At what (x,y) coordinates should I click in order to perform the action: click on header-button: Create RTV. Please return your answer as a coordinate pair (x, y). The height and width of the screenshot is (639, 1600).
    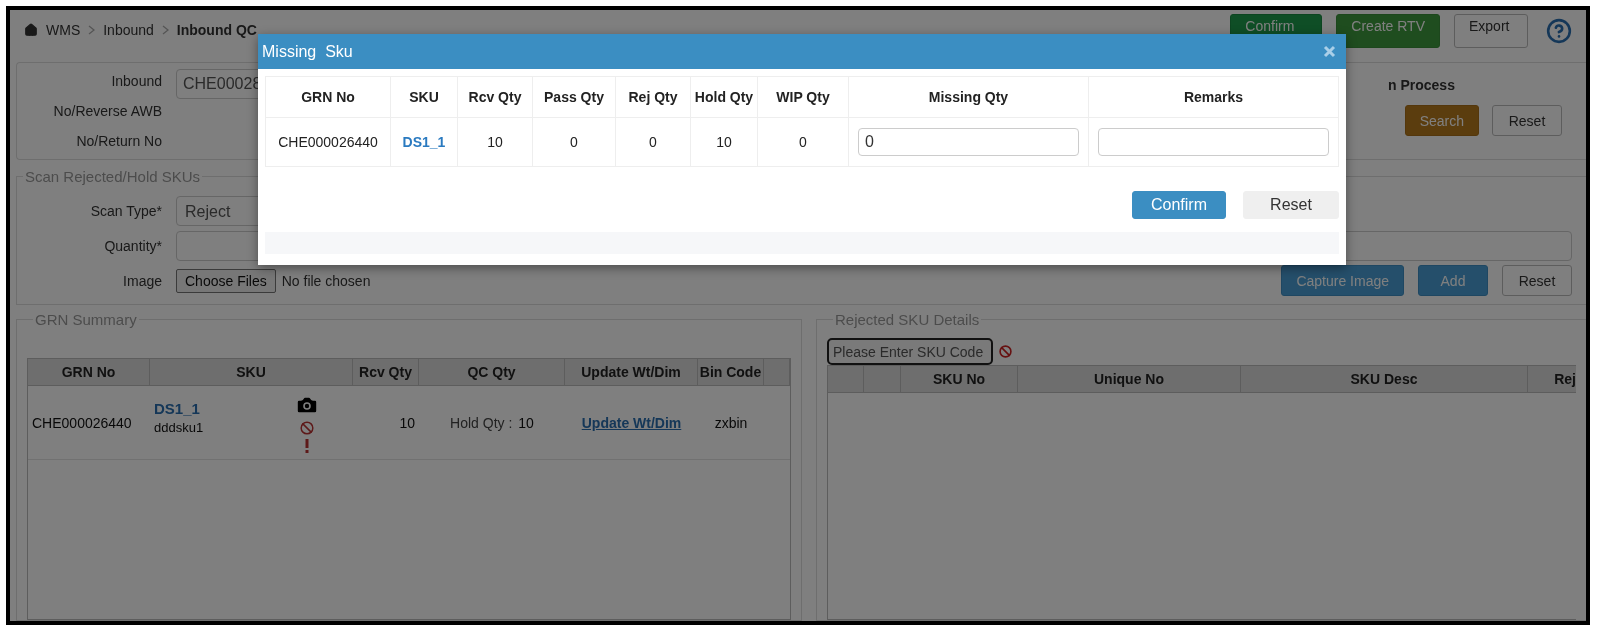
    Looking at the image, I should click on (1388, 31).